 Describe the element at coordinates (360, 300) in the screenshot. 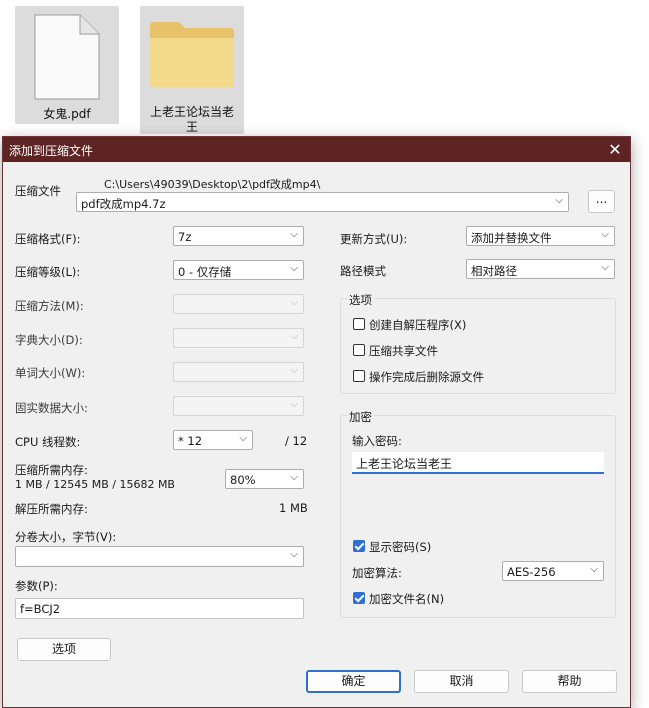

I see `options-group-title: 选项` at that location.